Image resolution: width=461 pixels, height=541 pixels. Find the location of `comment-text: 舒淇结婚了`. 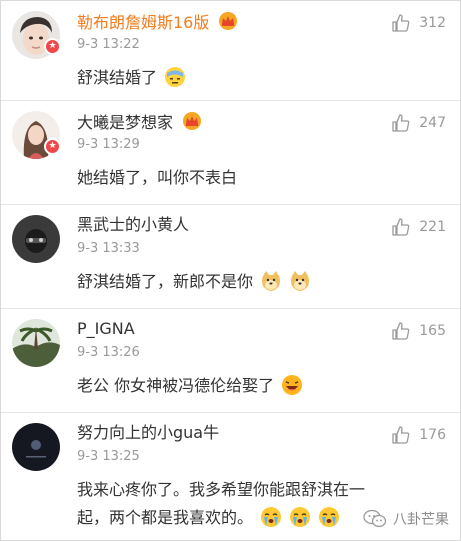

comment-text: 舒淇结婚了 is located at coordinates (263, 78).